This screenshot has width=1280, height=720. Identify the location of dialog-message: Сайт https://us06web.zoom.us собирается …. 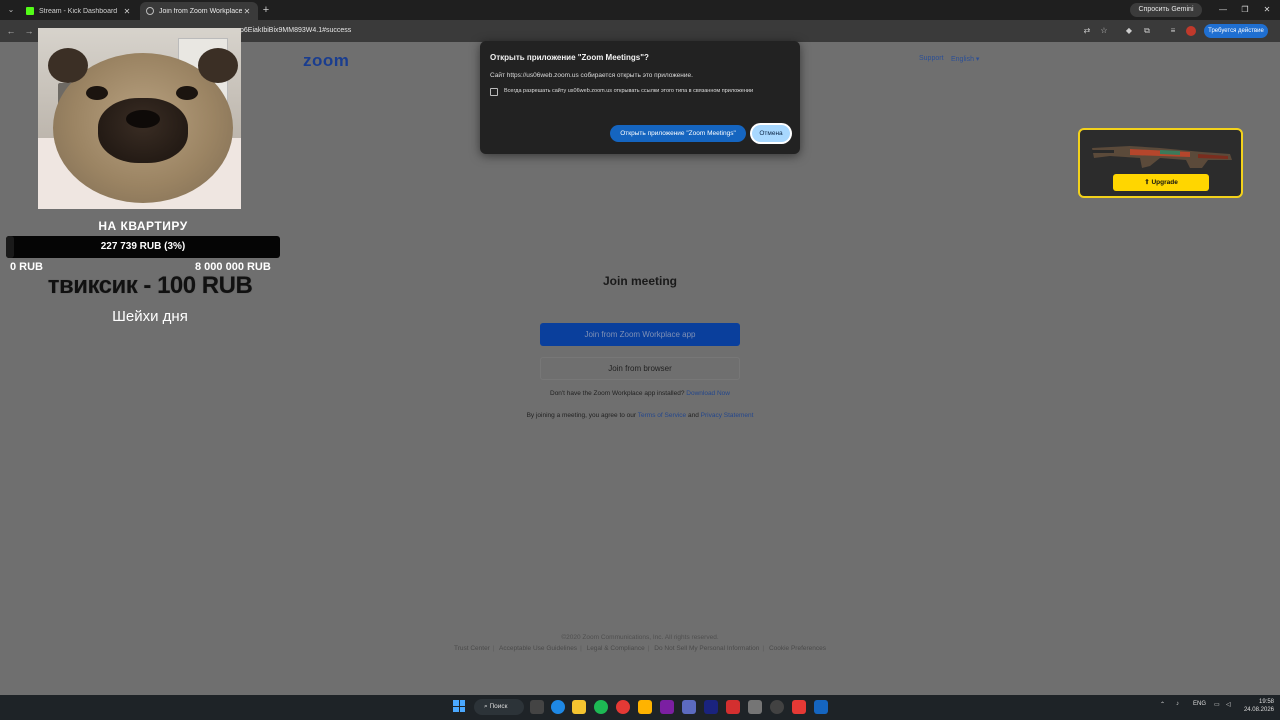
(591, 75).